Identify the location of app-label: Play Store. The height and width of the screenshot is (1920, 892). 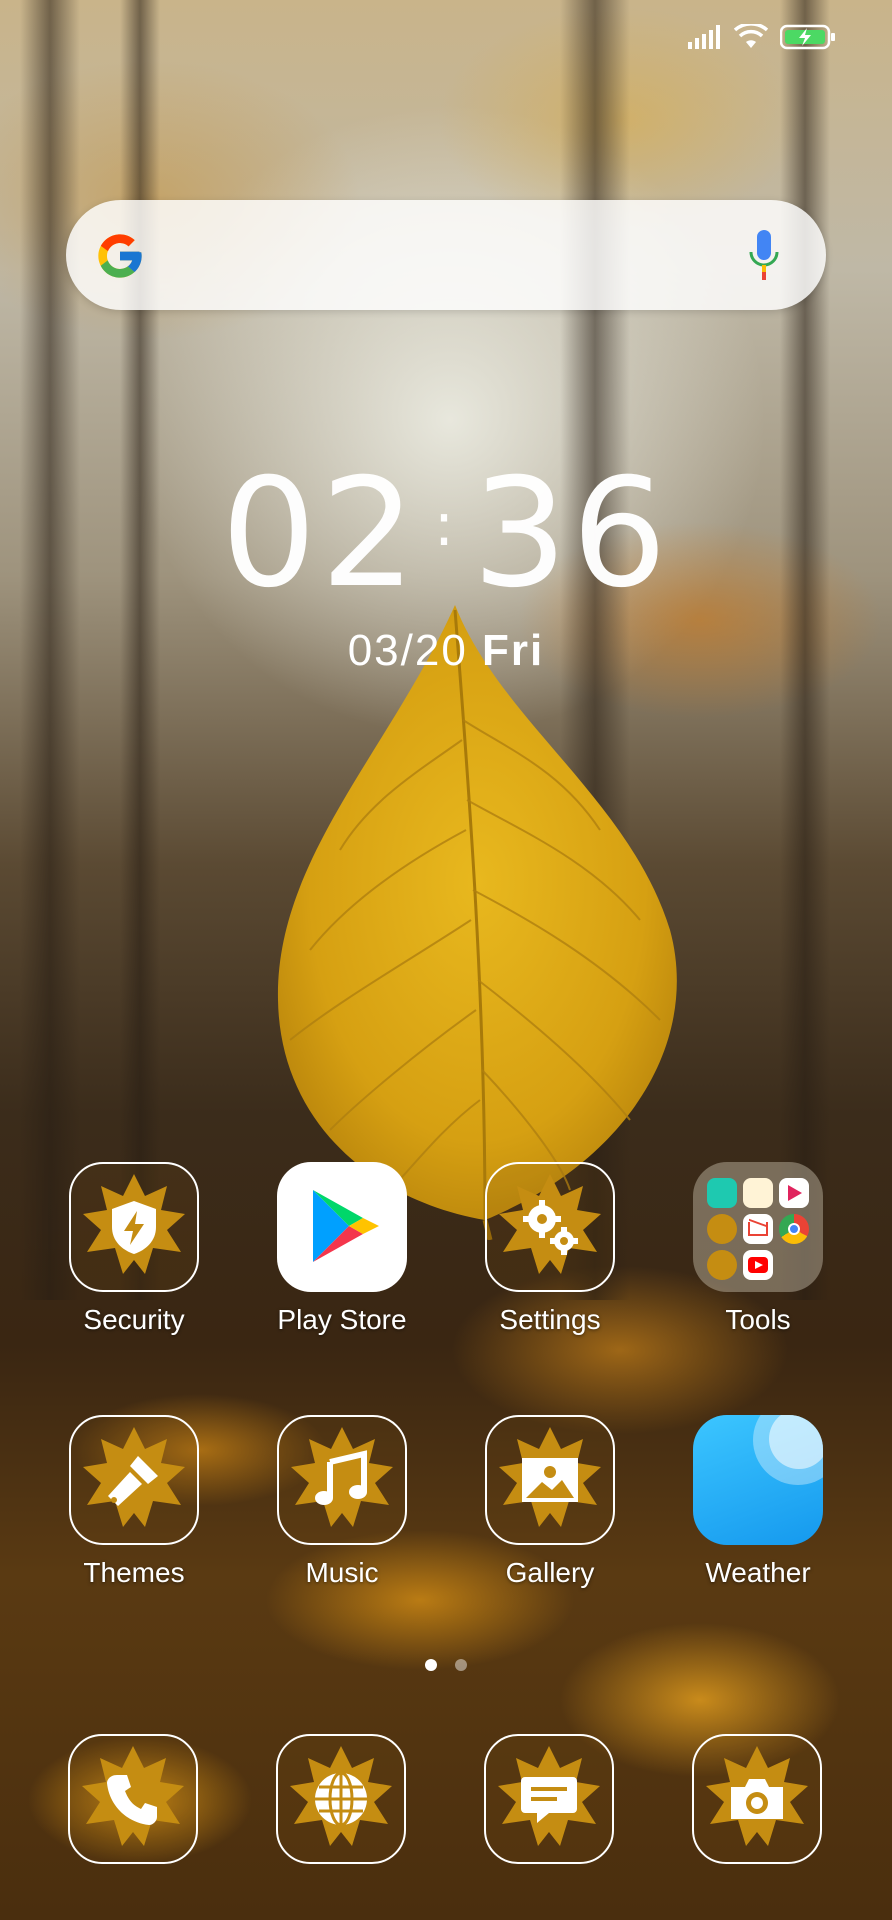
(342, 1319).